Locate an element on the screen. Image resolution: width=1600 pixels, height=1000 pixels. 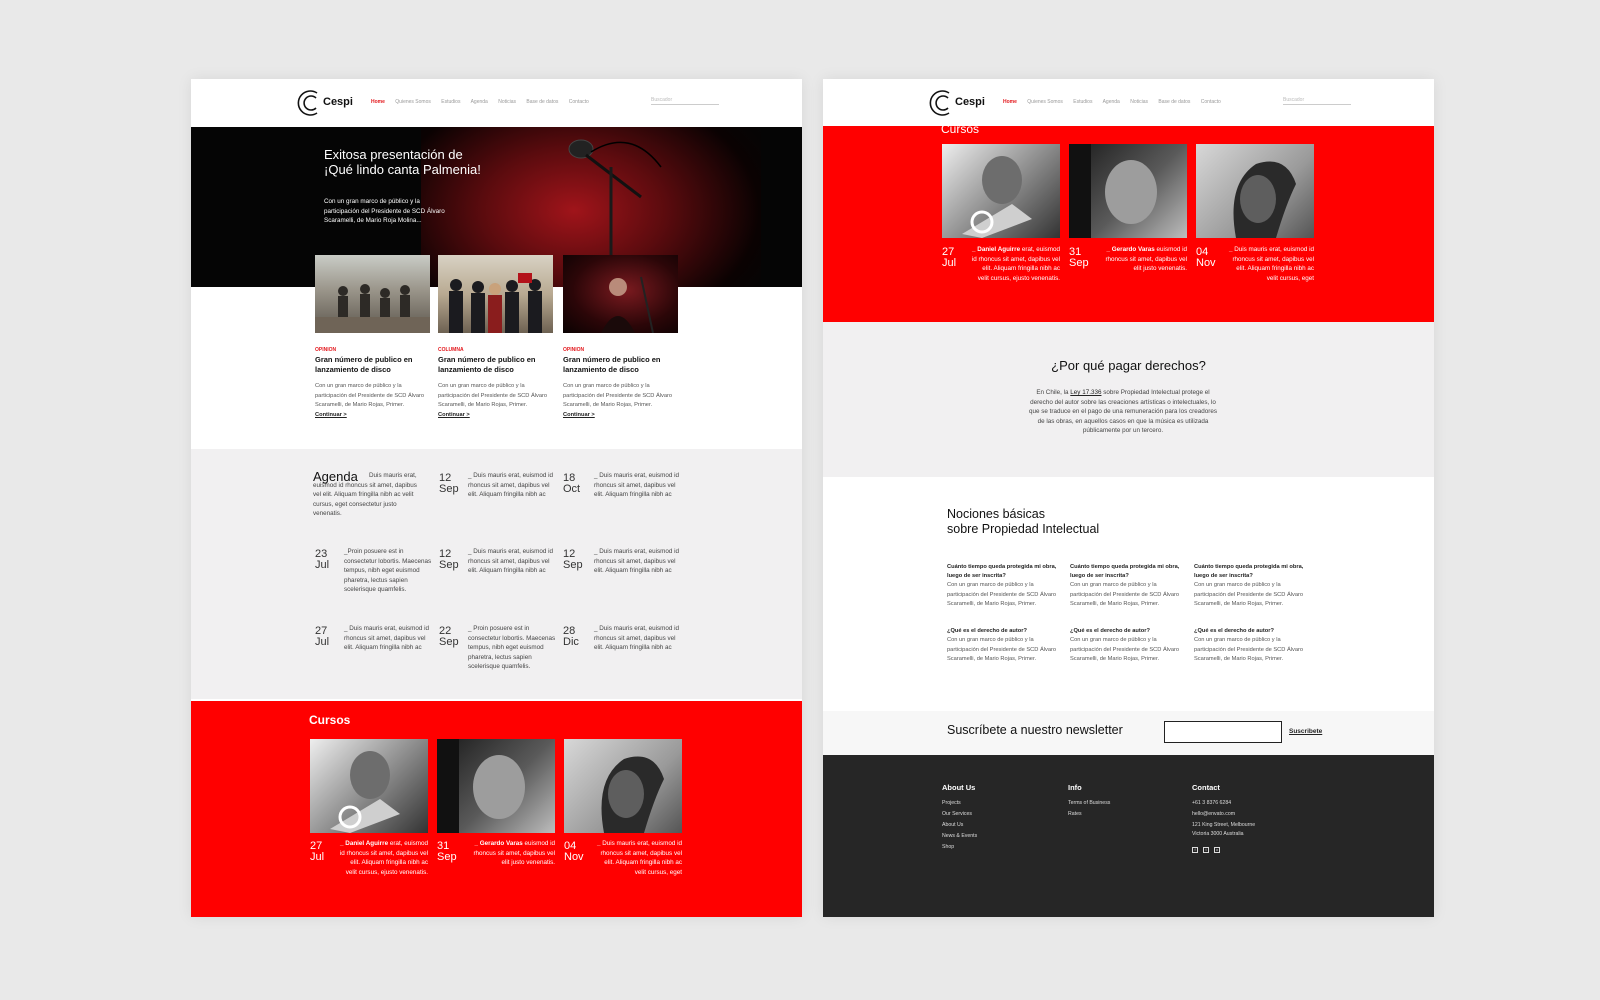
footer-about-title: About Us is located at coordinates (959, 787).